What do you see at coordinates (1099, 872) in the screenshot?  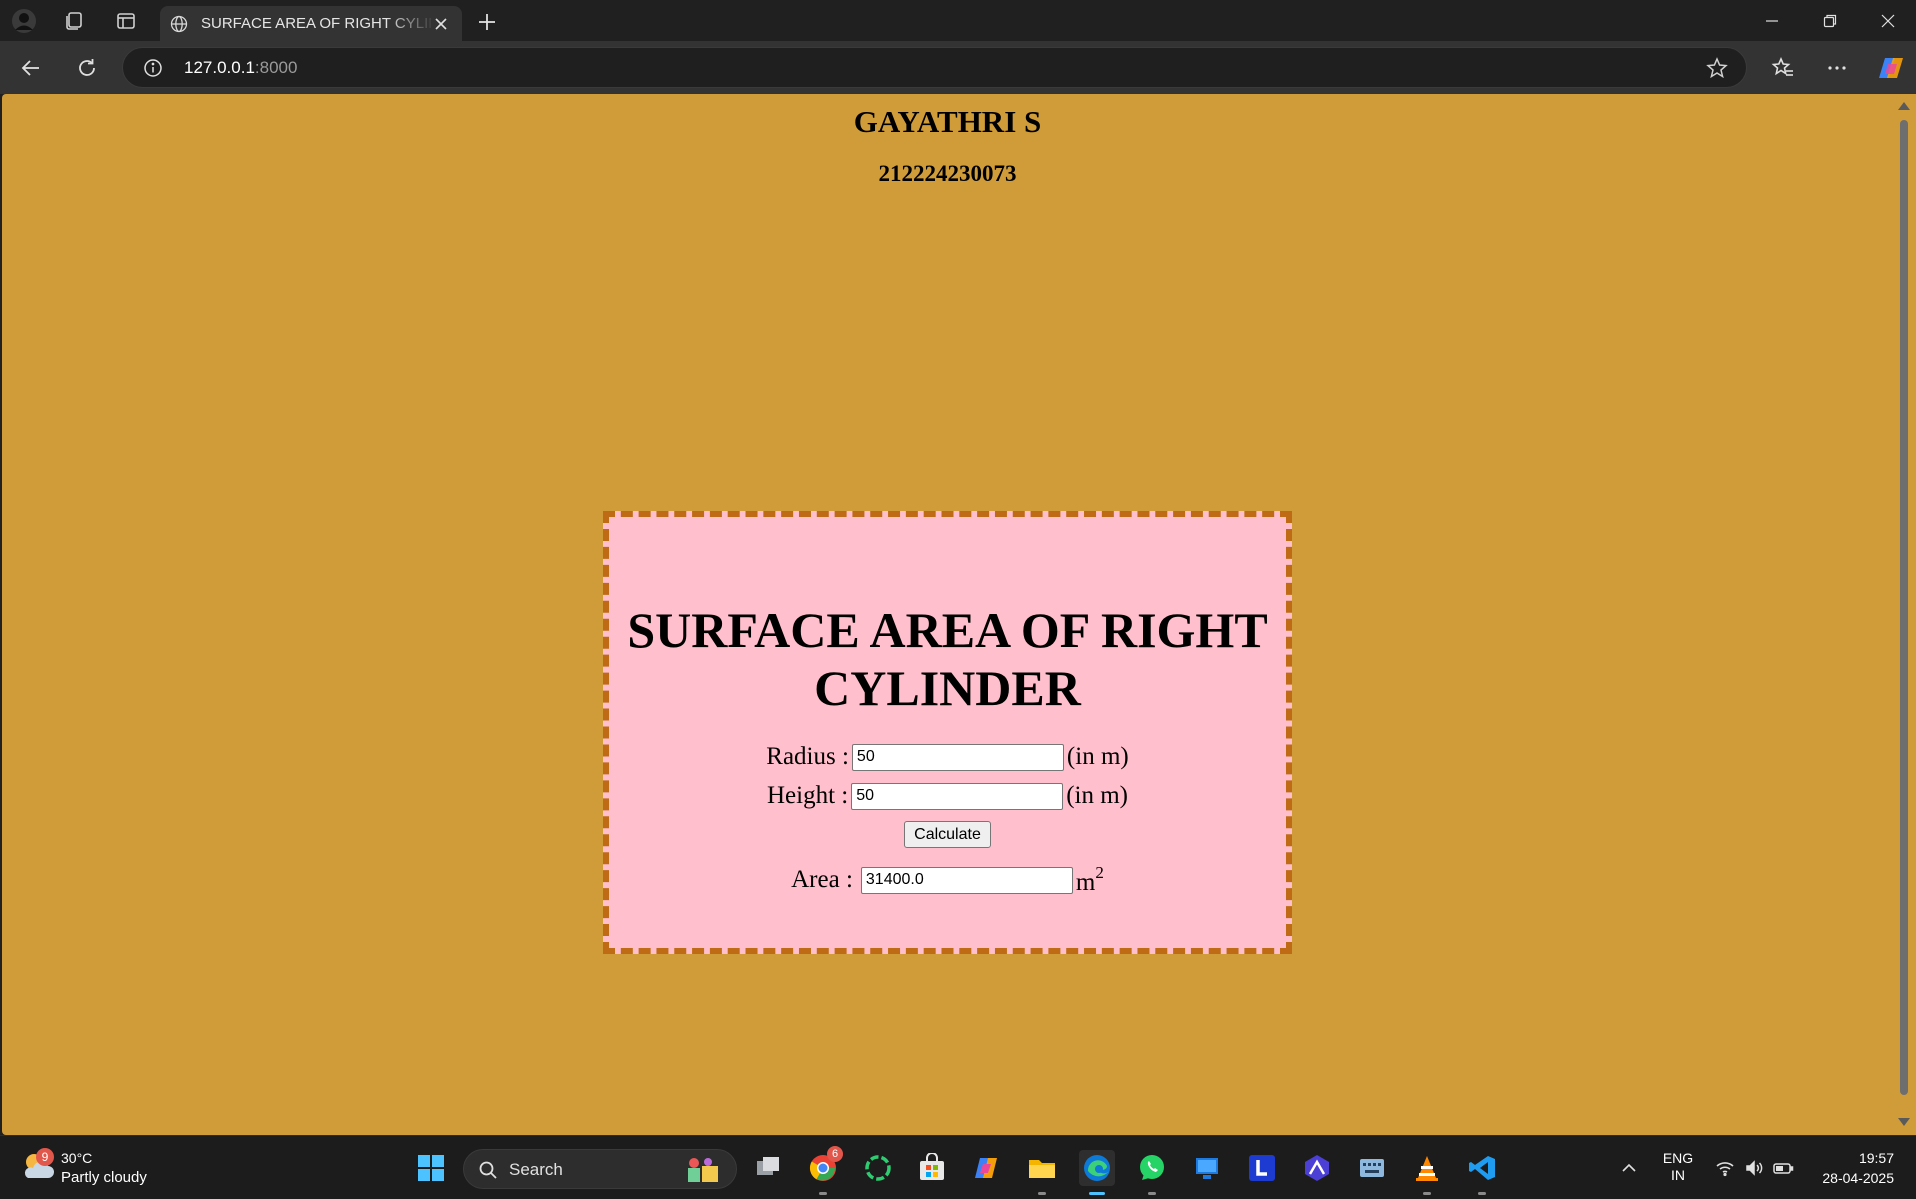 I see `area-unit-exponent: 2` at bounding box center [1099, 872].